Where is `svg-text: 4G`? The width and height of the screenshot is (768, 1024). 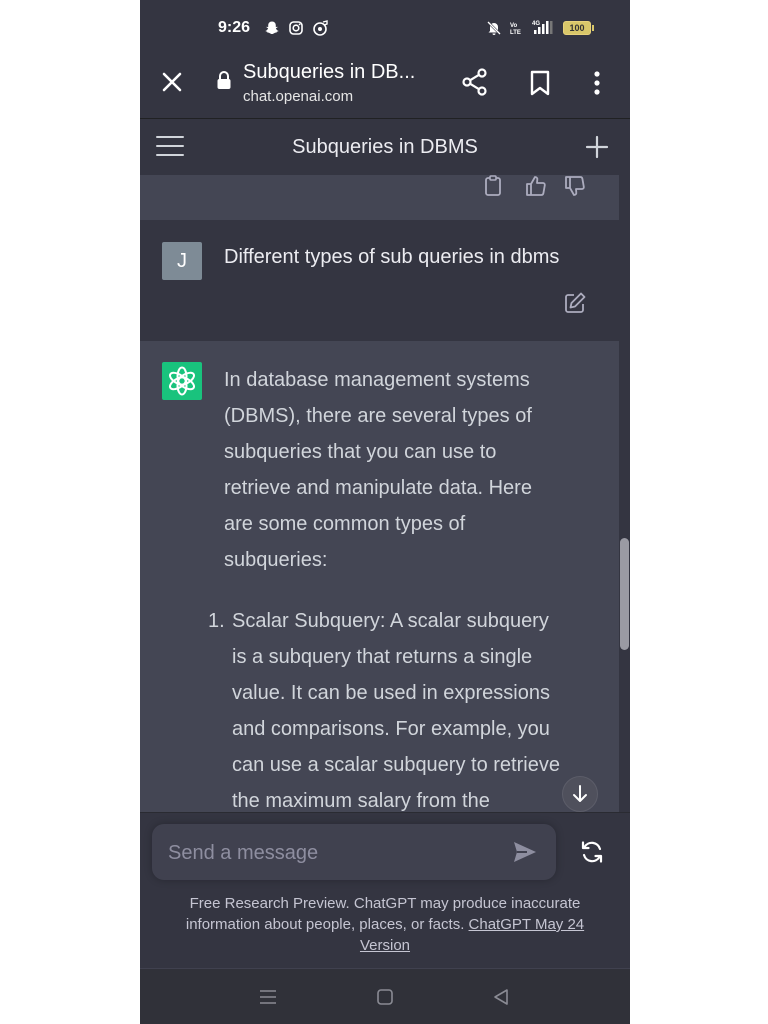
svg-text: 4G is located at coordinates (536, 24).